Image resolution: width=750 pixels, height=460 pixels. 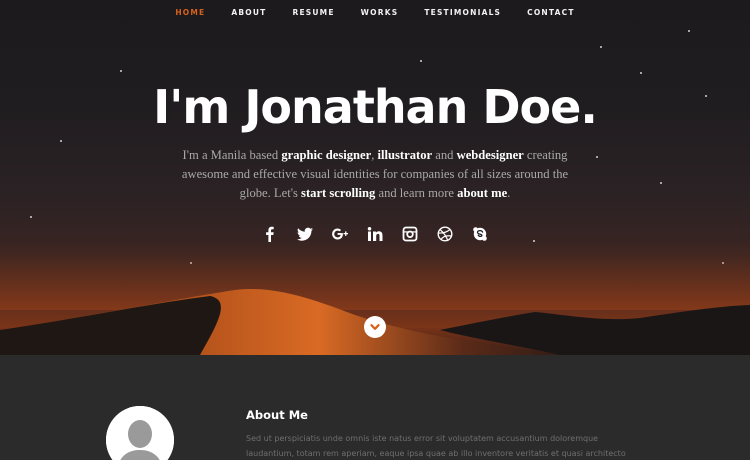 What do you see at coordinates (482, 193) in the screenshot?
I see `about-me-link: about me` at bounding box center [482, 193].